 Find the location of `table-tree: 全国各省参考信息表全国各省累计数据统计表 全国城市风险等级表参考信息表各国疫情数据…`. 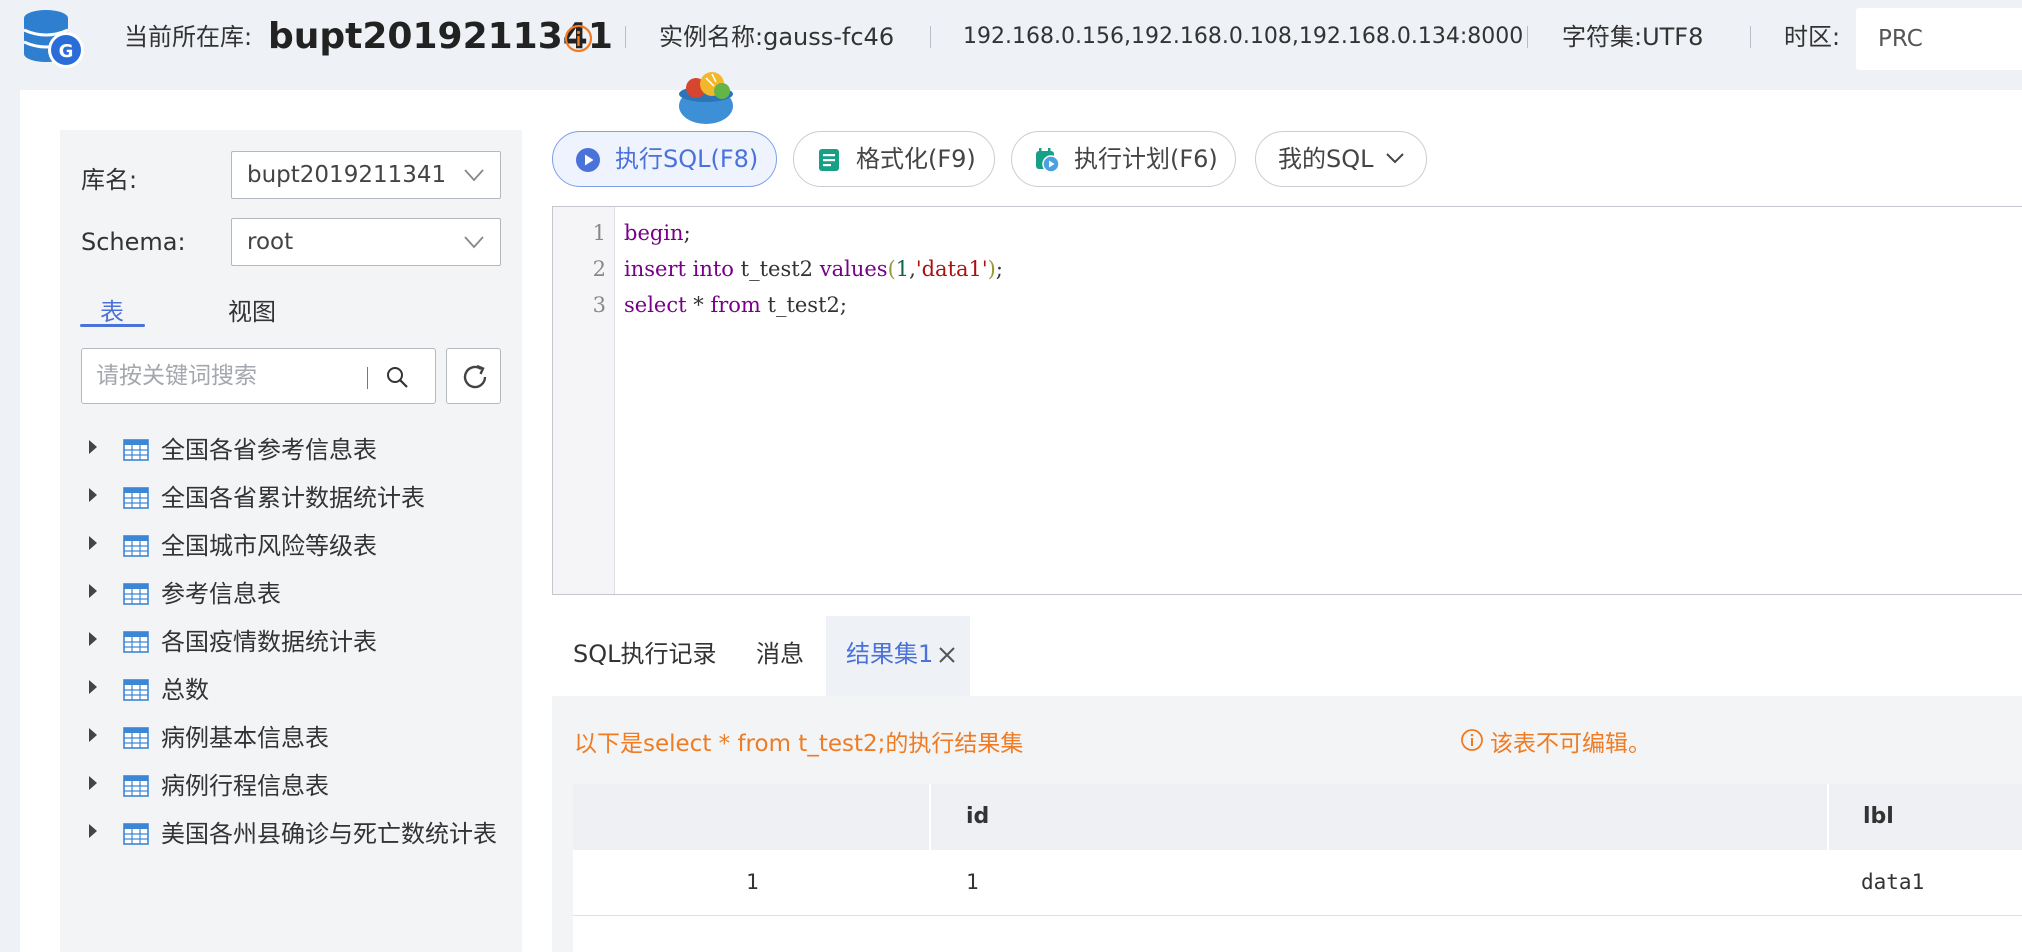

table-tree: 全国各省参考信息表全国各省累计数据统计表 全国城市风险等级表参考信息表各国疫情数据… is located at coordinates (295, 640).